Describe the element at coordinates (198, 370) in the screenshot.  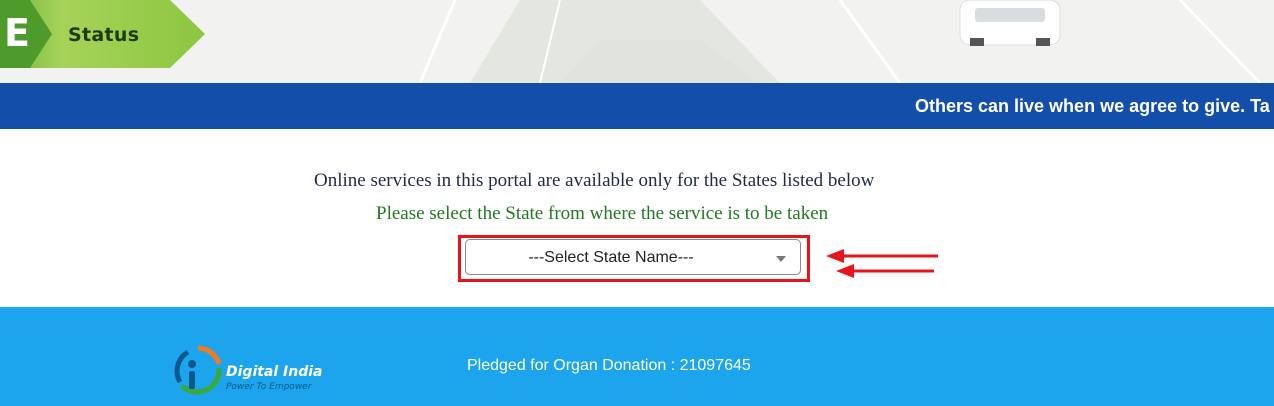
I see `digital-india-logo-icon` at that location.